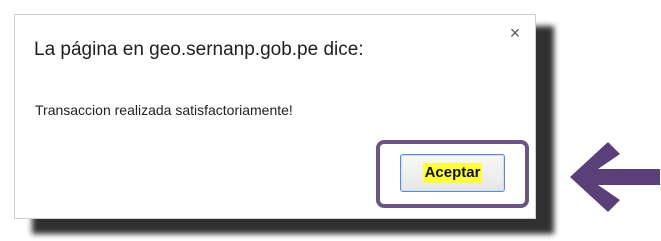  Describe the element at coordinates (515, 33) in the screenshot. I see `close-icon: ×` at that location.